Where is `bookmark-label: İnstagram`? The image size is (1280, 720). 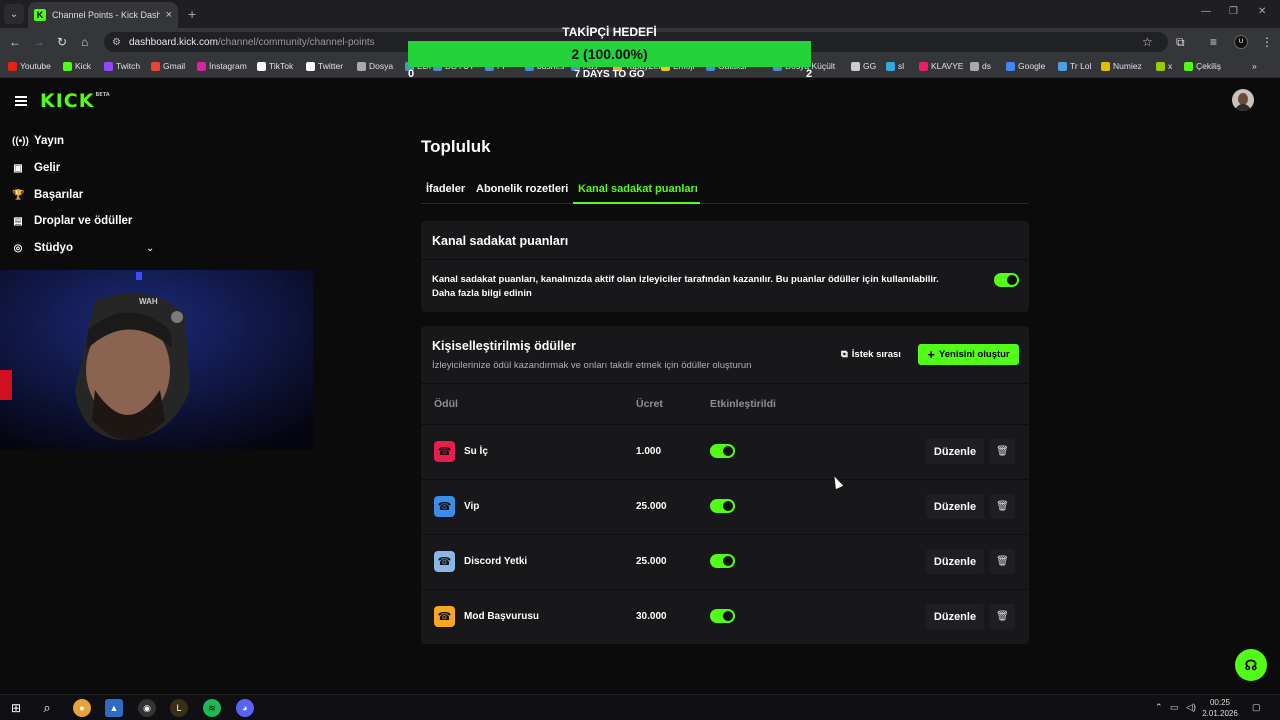 bookmark-label: İnstagram is located at coordinates (228, 66).